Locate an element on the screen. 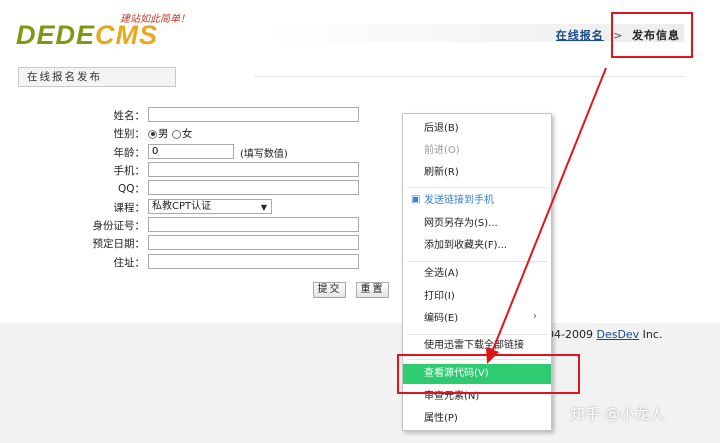 The image size is (720, 443). annotation-arrow-head is located at coordinates (492, 355).